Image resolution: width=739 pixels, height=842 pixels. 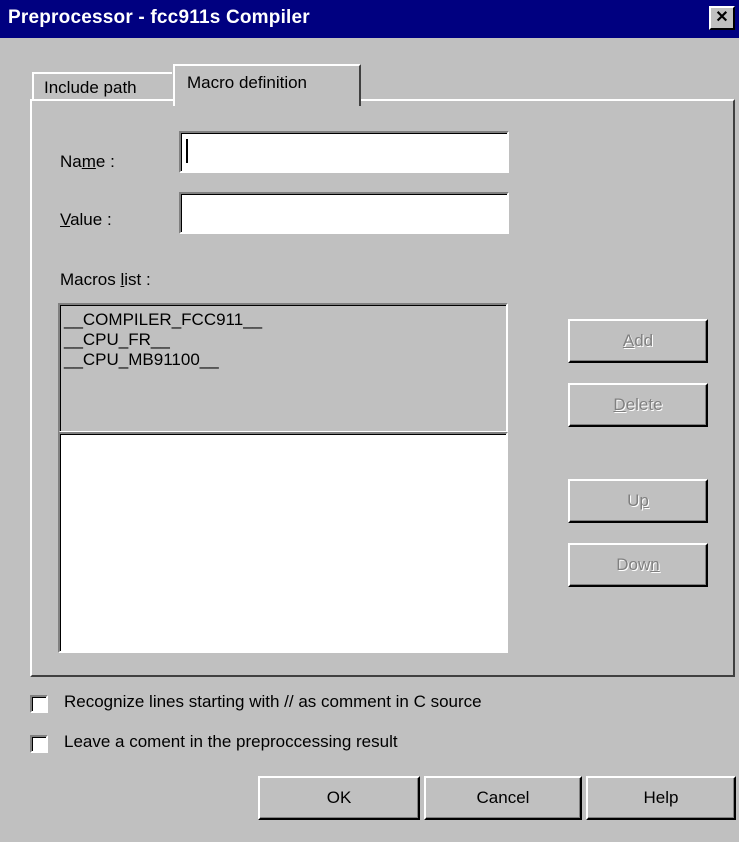 I want to click on name-label: Name :, so click(x=87, y=161).